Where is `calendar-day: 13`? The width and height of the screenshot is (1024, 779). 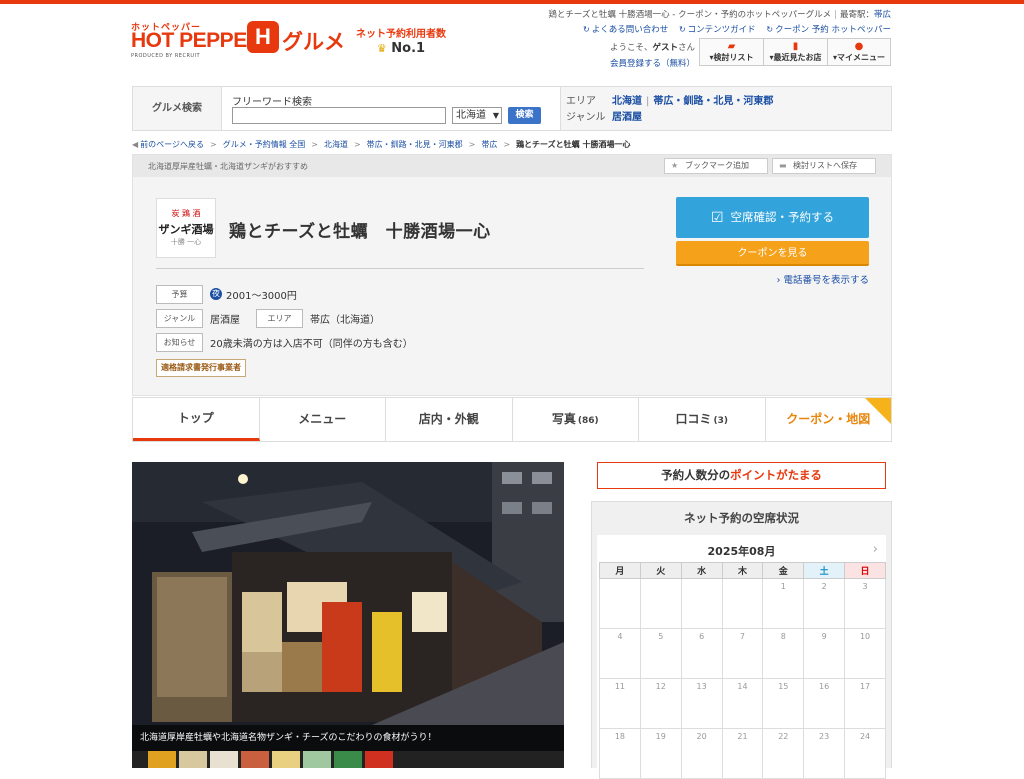 calendar-day: 13 is located at coordinates (701, 703).